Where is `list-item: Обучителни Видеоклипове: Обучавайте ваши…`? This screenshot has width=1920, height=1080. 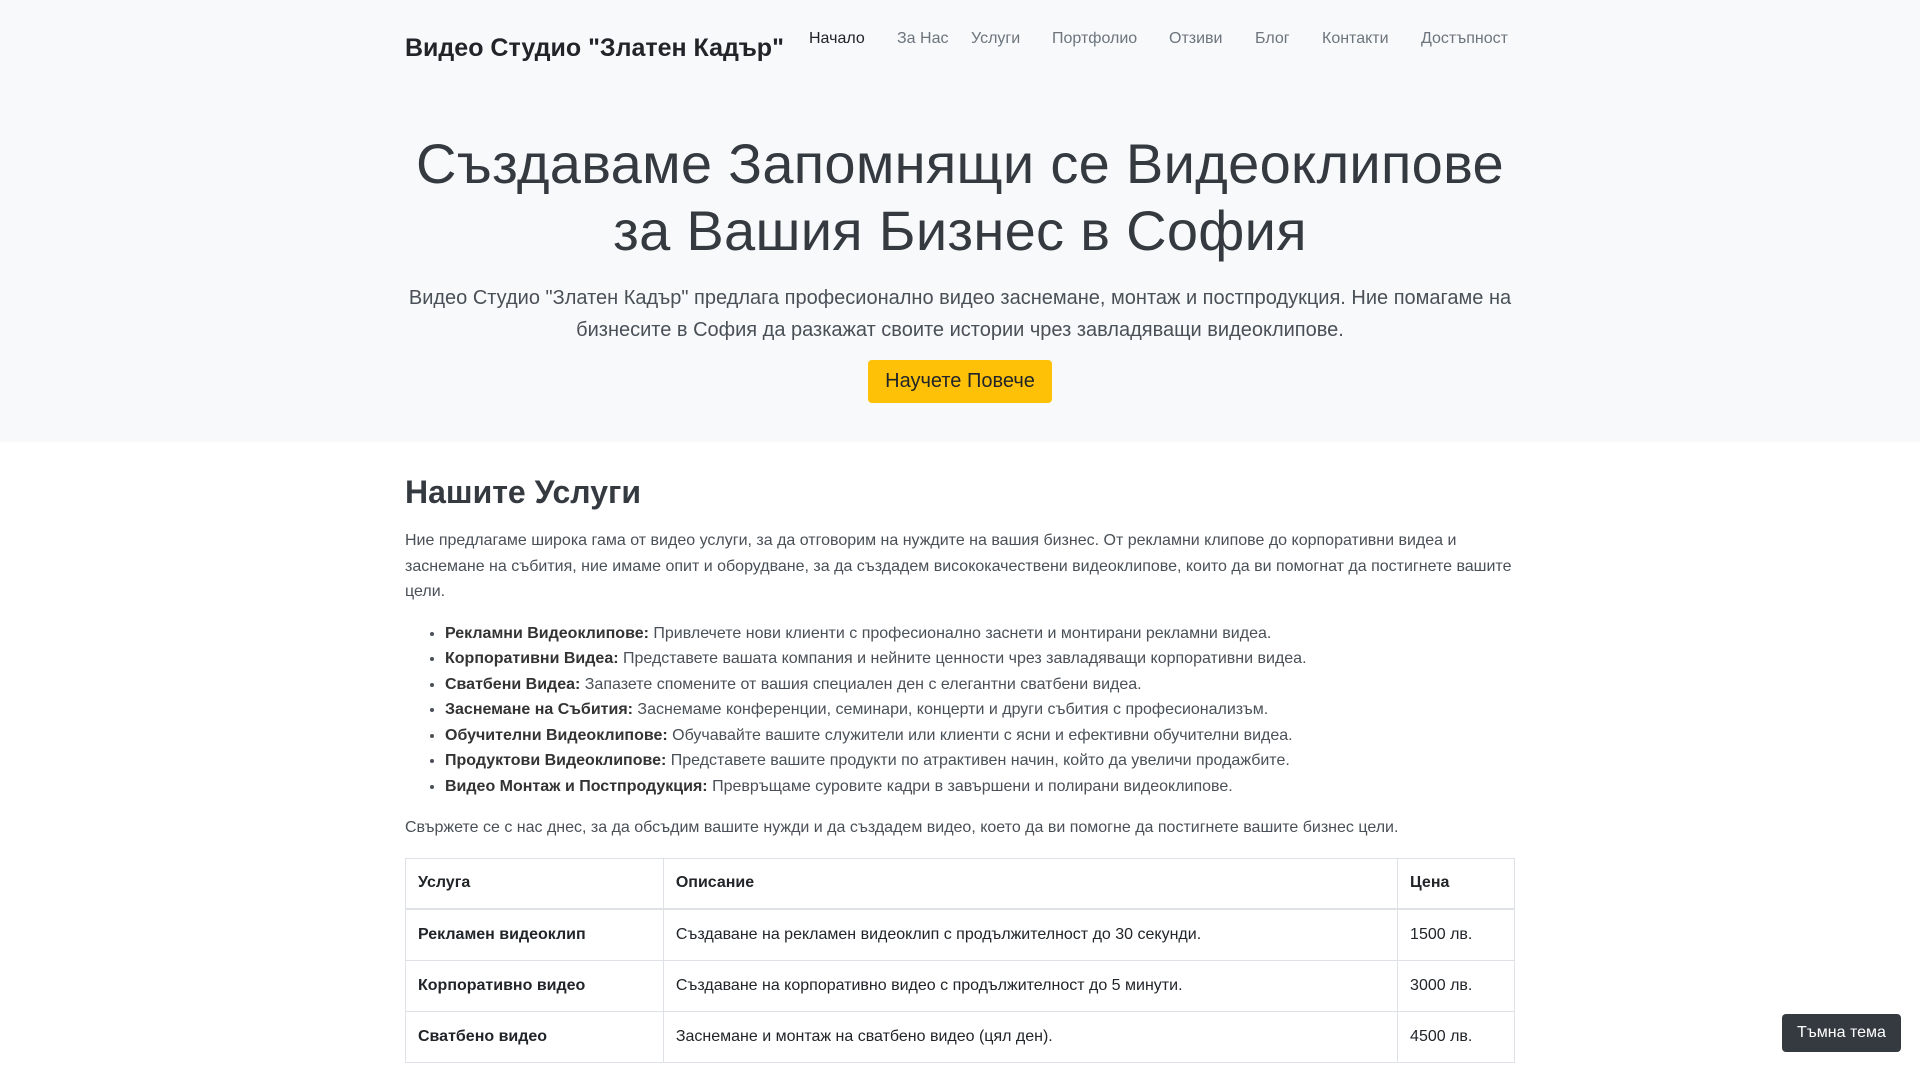
list-item: Обучителни Видеоклипове: Обучавайте ваши… is located at coordinates (980, 736).